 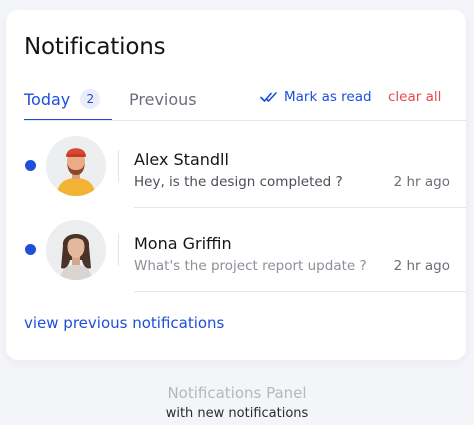 I want to click on sender-name: Alex Standll, so click(x=181, y=159).